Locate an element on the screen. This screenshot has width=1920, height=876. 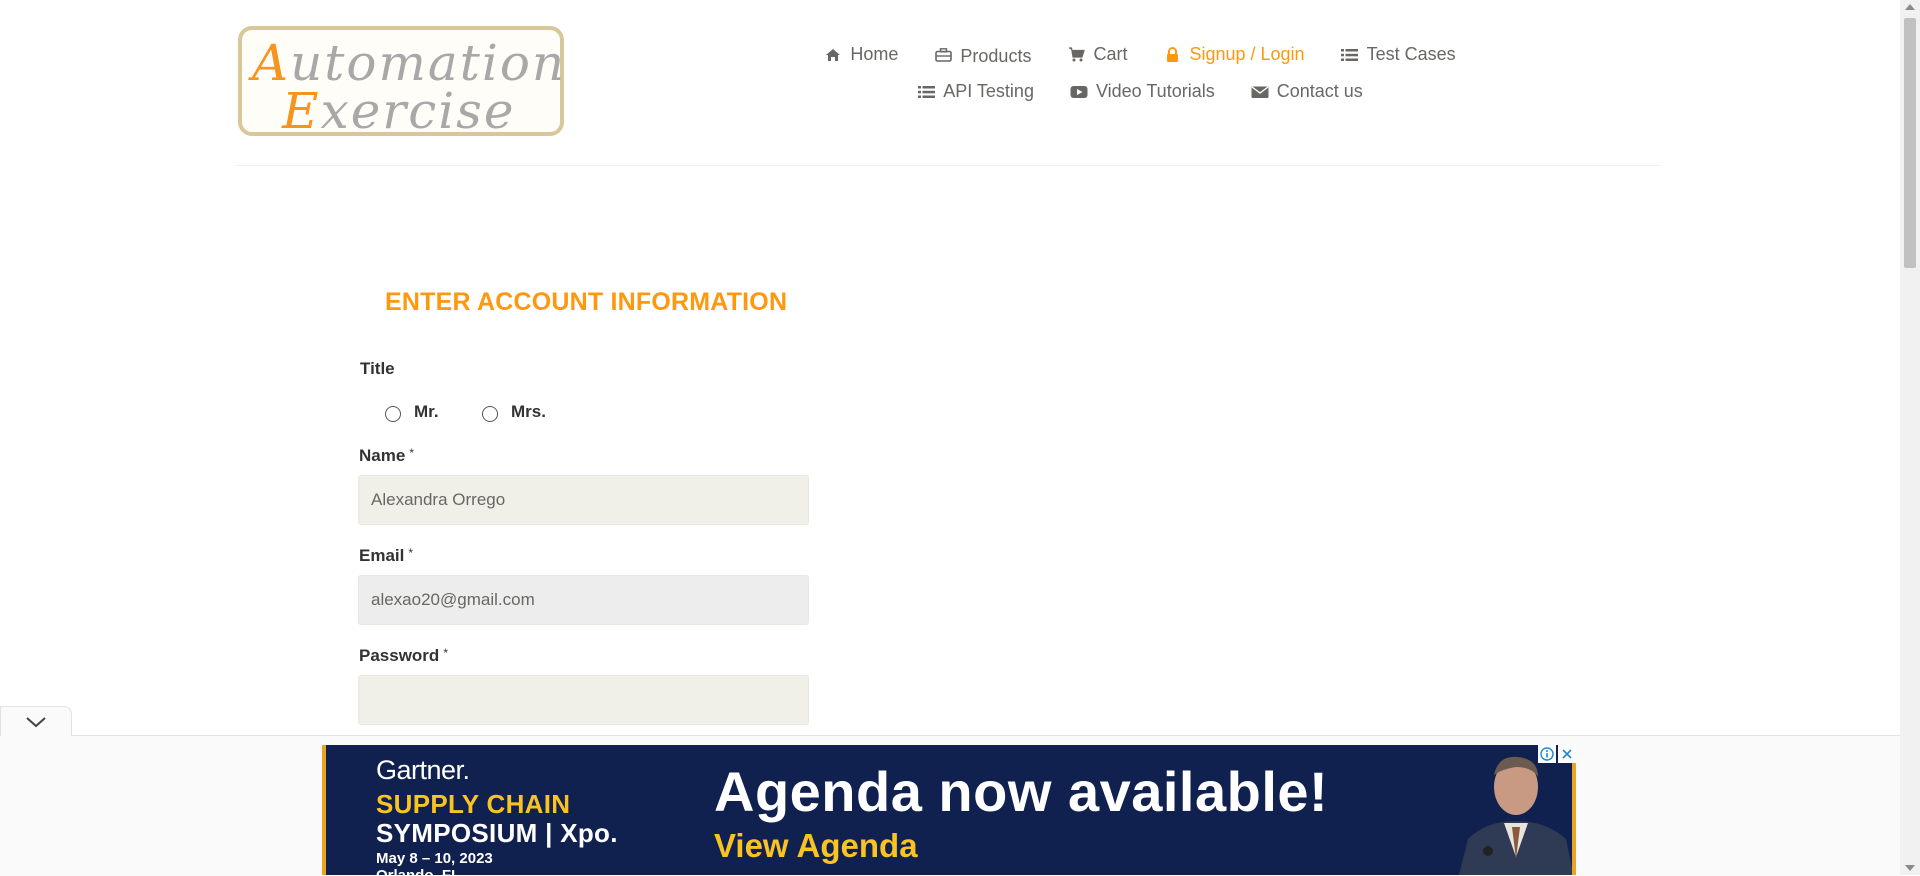
page-scrollbar is located at coordinates (1910, 437).